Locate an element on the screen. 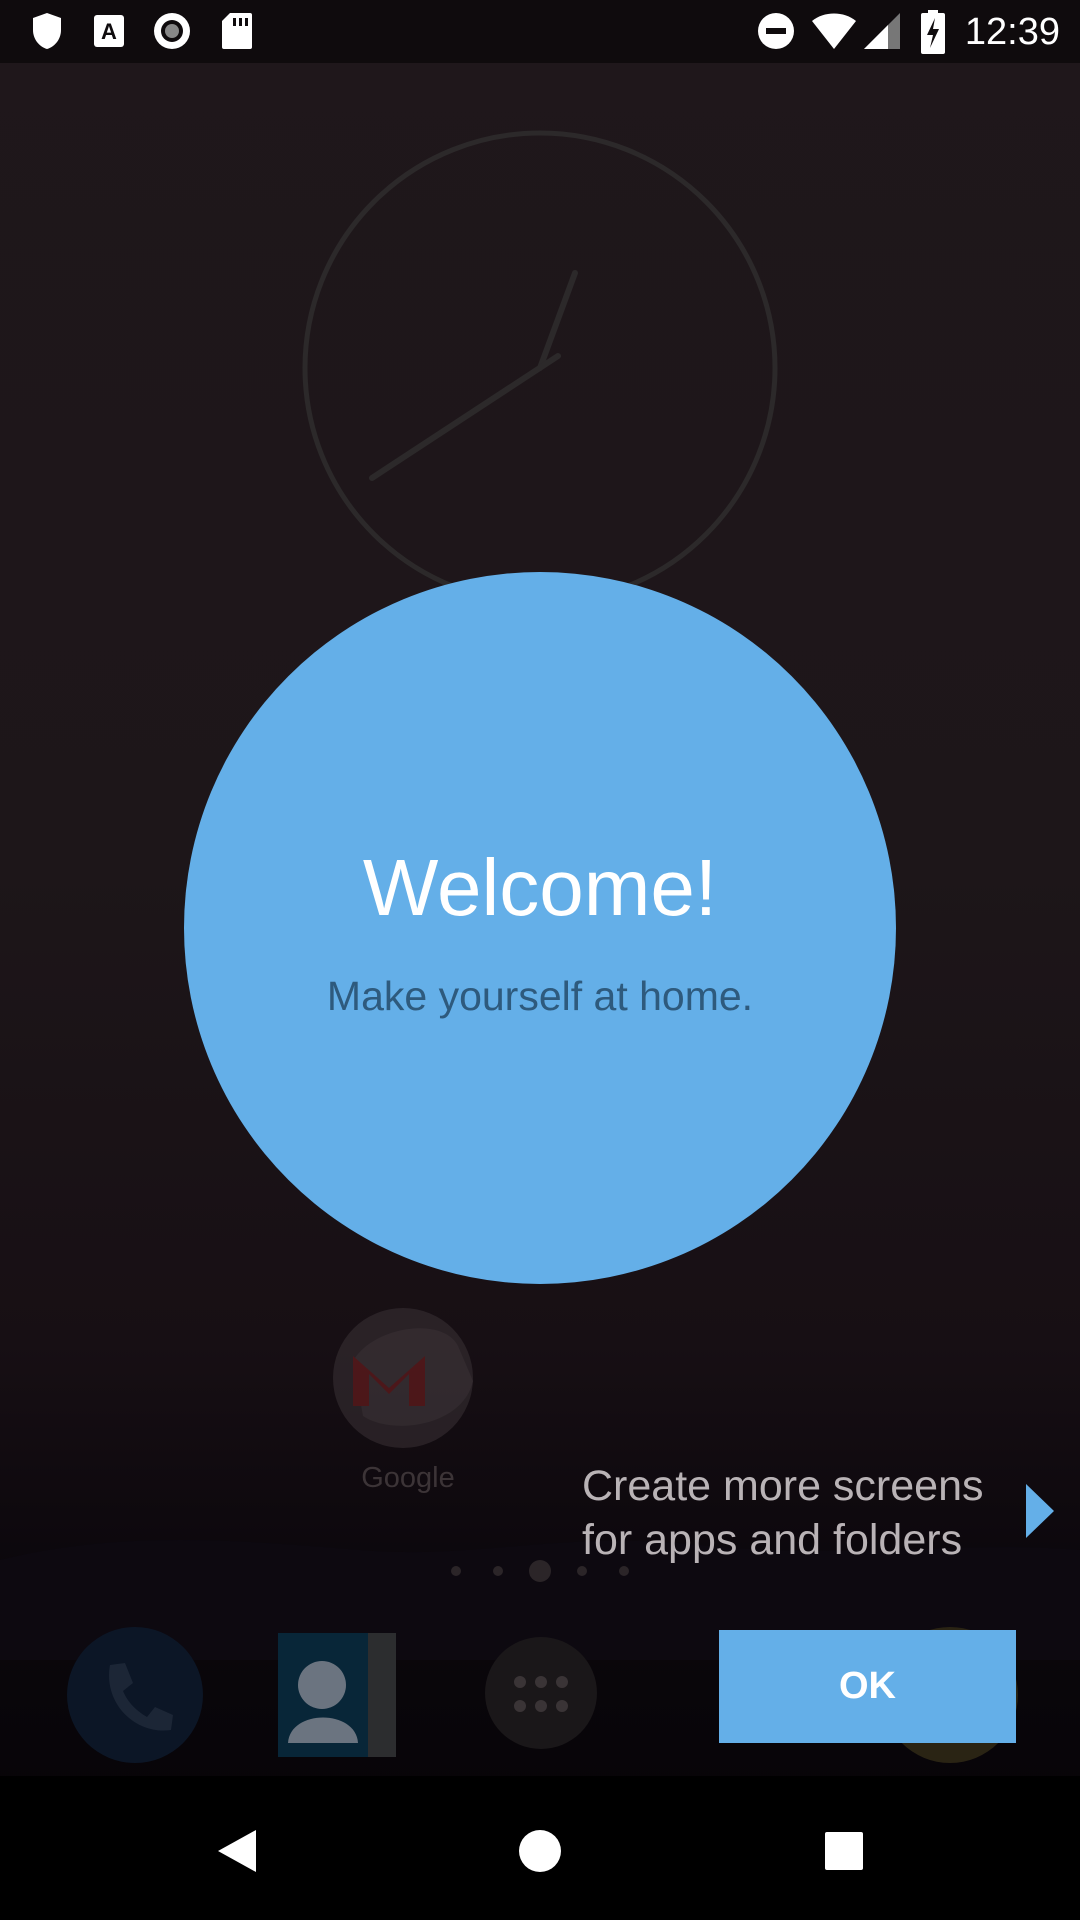 Image resolution: width=1080 pixels, height=1920 pixels. svg-text: A is located at coordinates (109, 31).